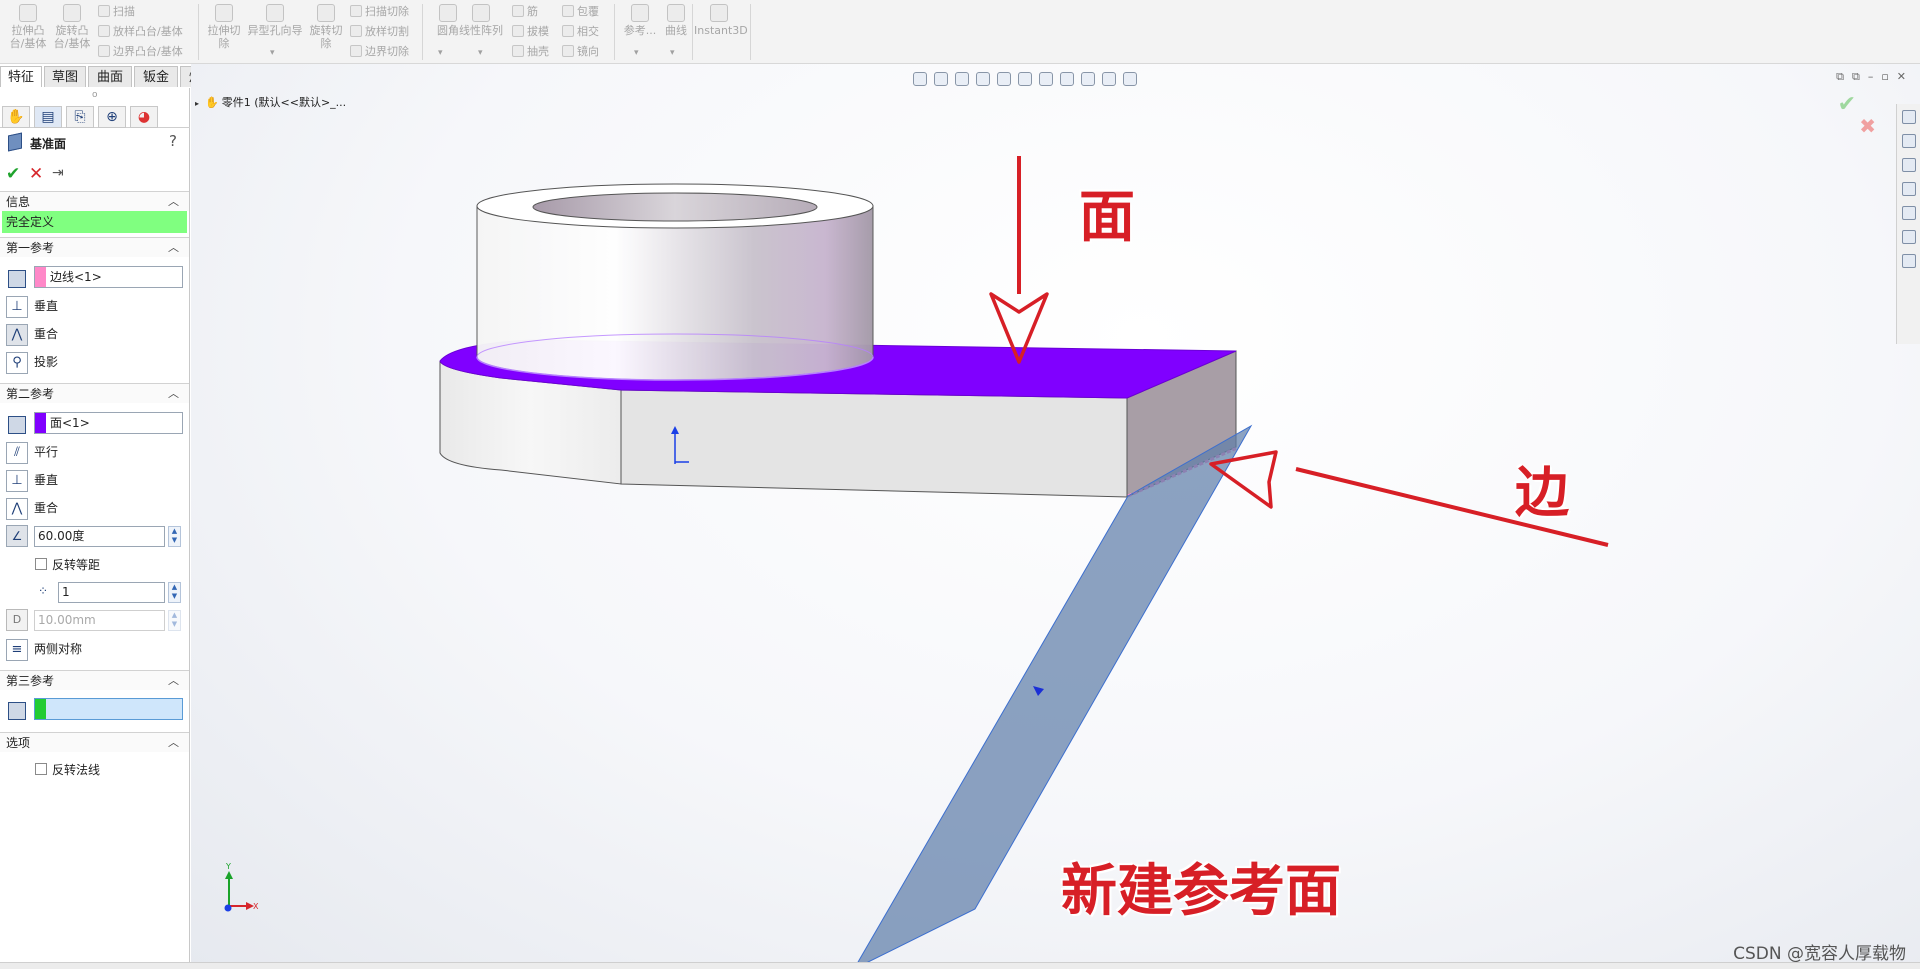 This screenshot has height=969, width=1920. I want to click on configuration-manager-tab-icon: ⎘, so click(80, 117).